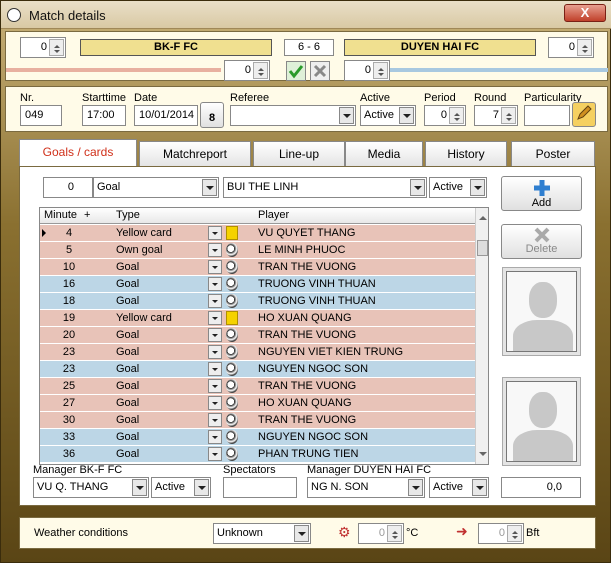 The image size is (611, 563). Describe the element at coordinates (257, 250) in the screenshot. I see `table-row: 5 Own goal LE MINH PHUOC` at that location.